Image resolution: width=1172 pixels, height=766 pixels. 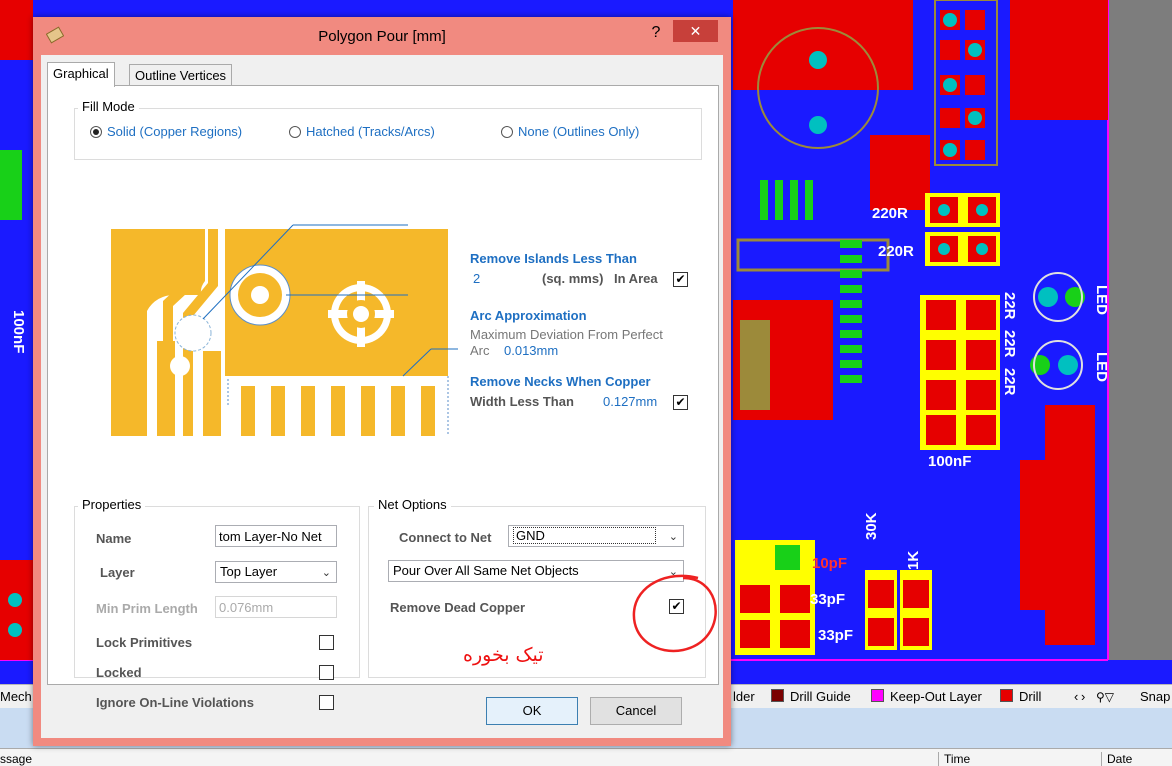 What do you see at coordinates (680, 402) in the screenshot?
I see `necks-checkbox: ✔` at bounding box center [680, 402].